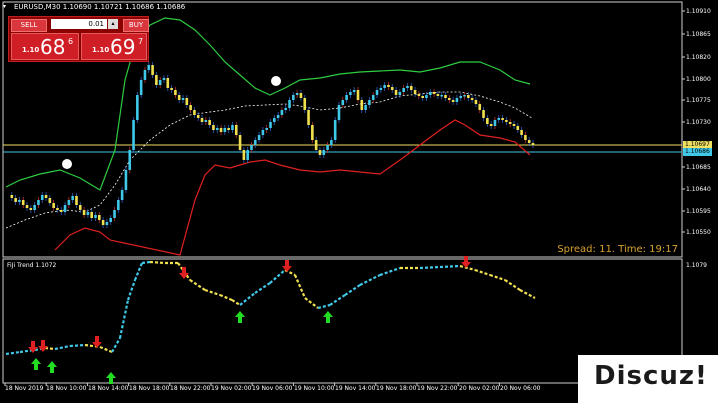 This screenshot has height=403, width=718. Describe the element at coordinates (101, 50) in the screenshot. I see `buy-price-prefix: 1.10` at that location.